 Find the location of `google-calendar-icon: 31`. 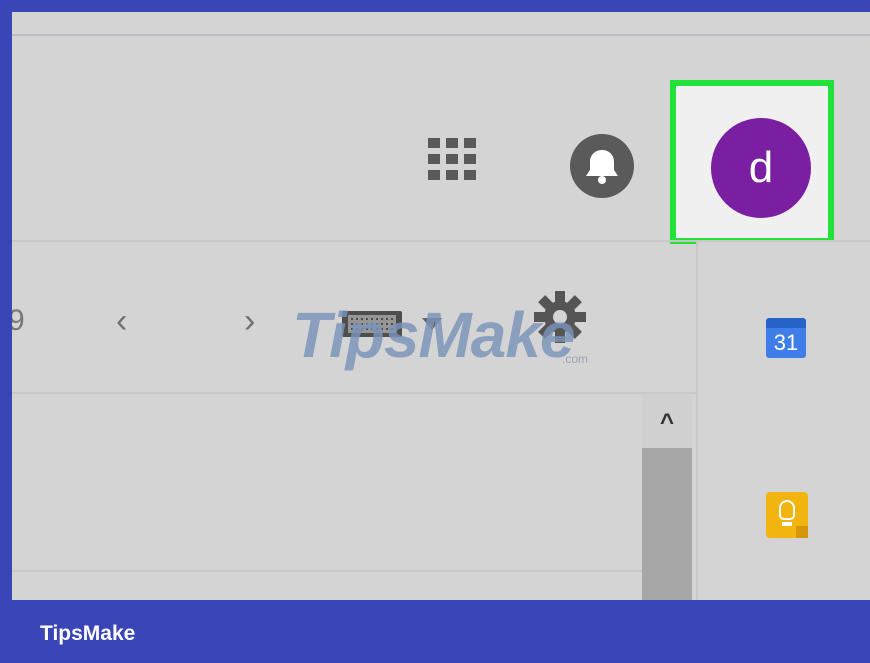

google-calendar-icon: 31 is located at coordinates (786, 338).